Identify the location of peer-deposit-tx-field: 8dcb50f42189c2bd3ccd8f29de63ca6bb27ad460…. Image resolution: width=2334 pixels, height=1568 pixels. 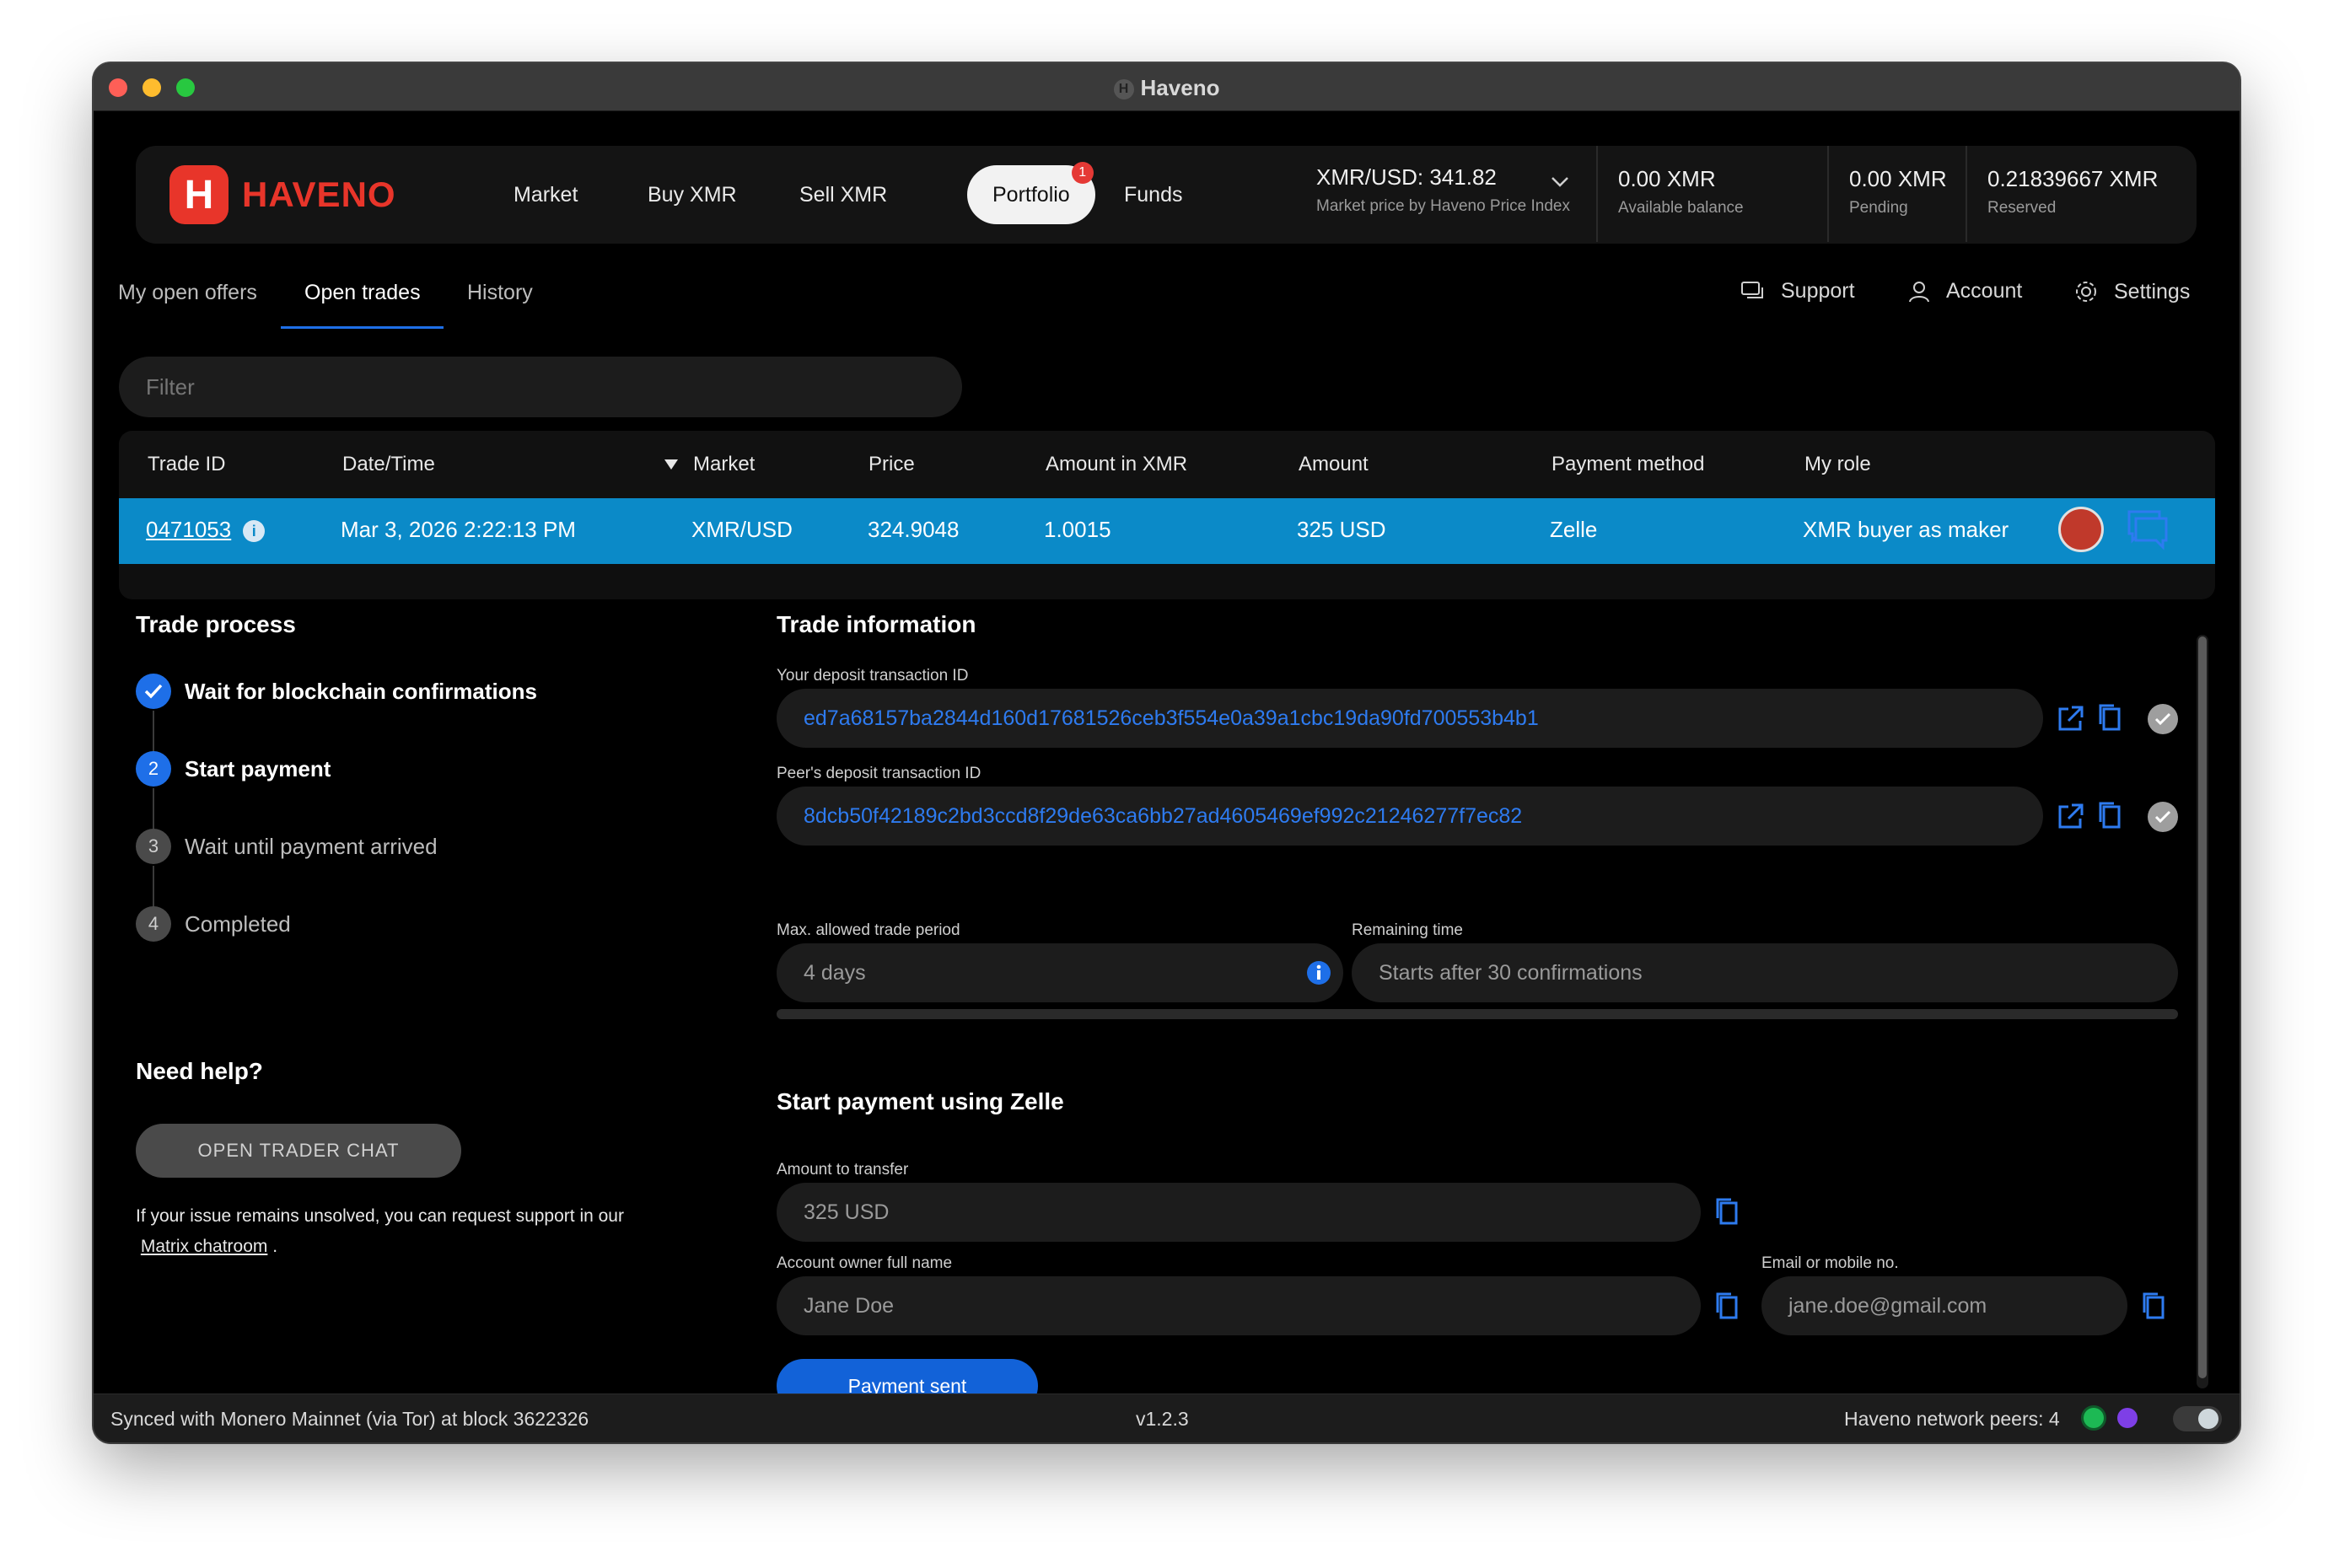
(1410, 816).